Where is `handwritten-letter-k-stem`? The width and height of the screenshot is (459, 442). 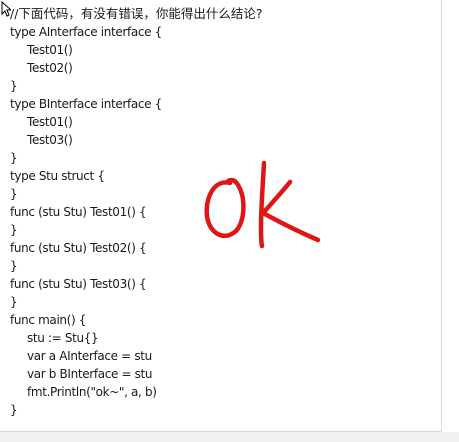 handwritten-letter-k-stem is located at coordinates (262, 204).